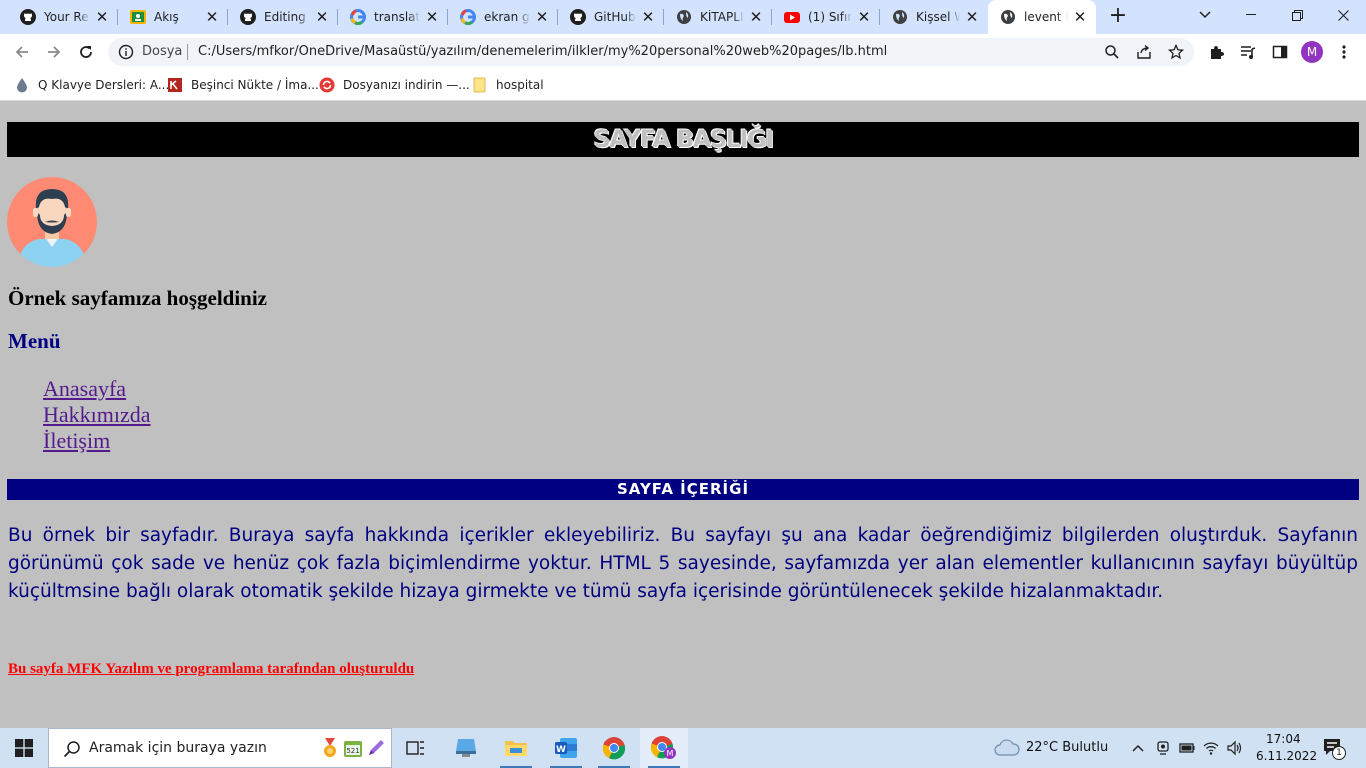  Describe the element at coordinates (1334, 749) in the screenshot. I see `notification-button: 1` at that location.